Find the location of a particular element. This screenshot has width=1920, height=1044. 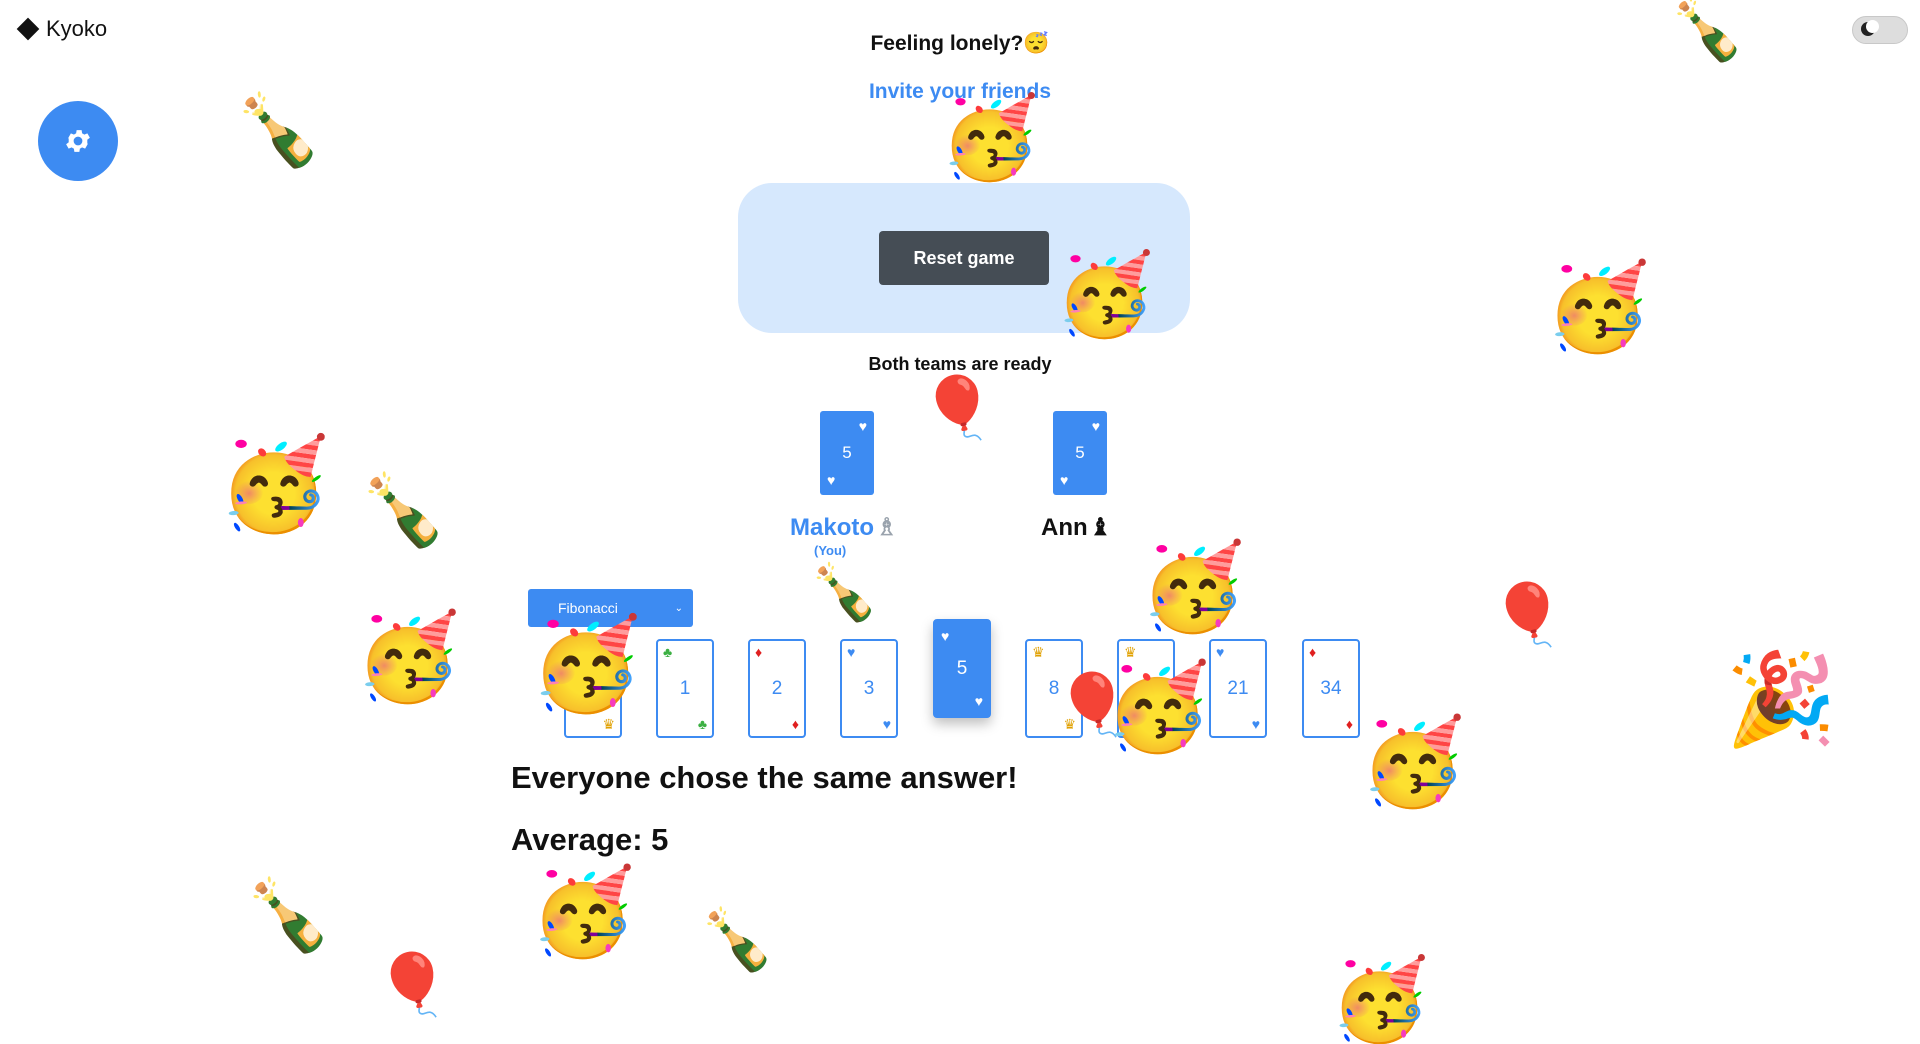

deck-card: ♥ 3 ♥ is located at coordinates (869, 688).